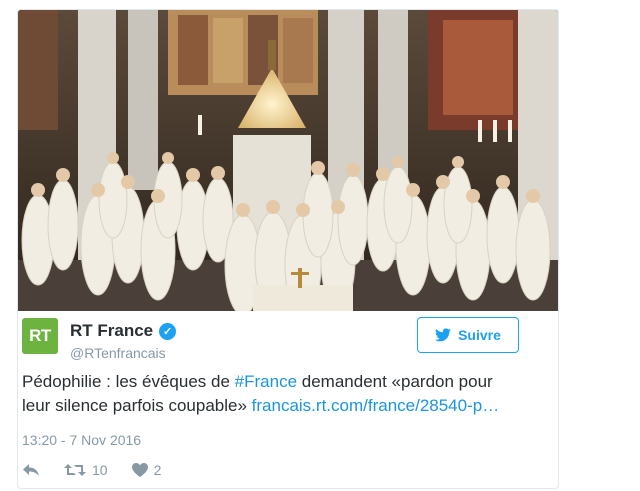 This screenshot has height=491, width=640. Describe the element at coordinates (266, 381) in the screenshot. I see `hashtag-link: #France` at that location.